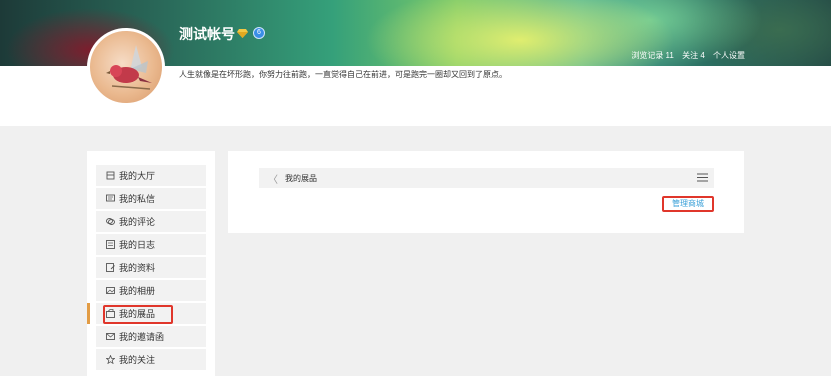 Image resolution: width=831 pixels, height=376 pixels. Describe the element at coordinates (259, 33) in the screenshot. I see `level-badge: 6` at that location.